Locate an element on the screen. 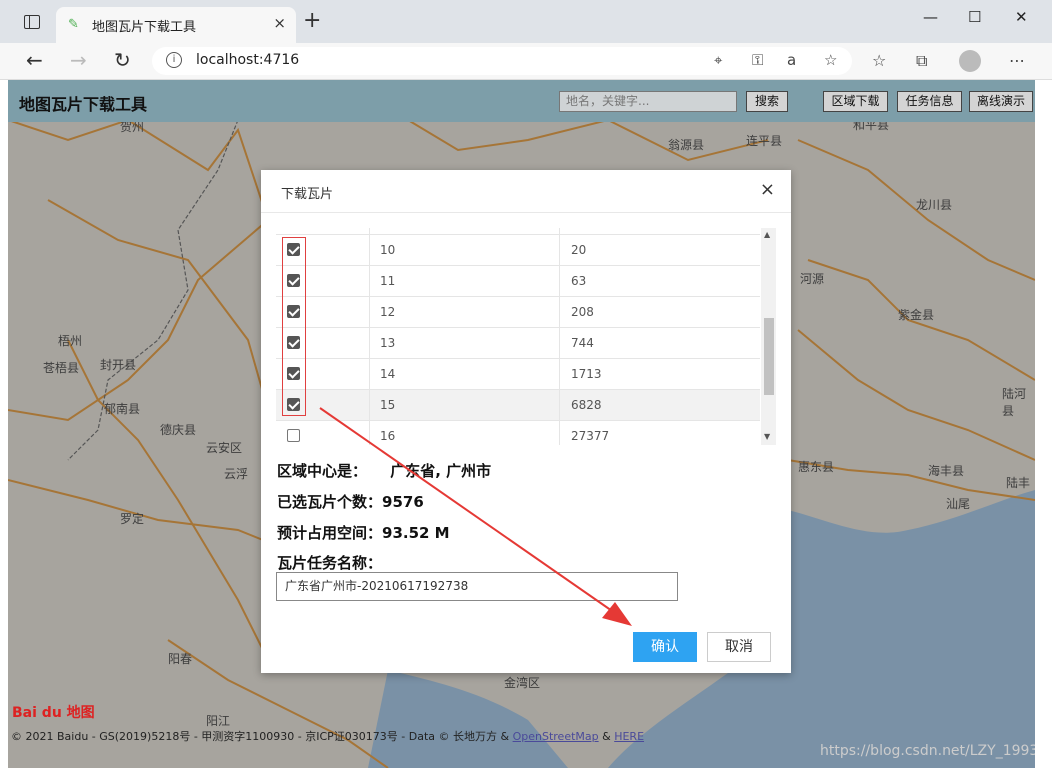  annotation-highlight-box is located at coordinates (294, 326).